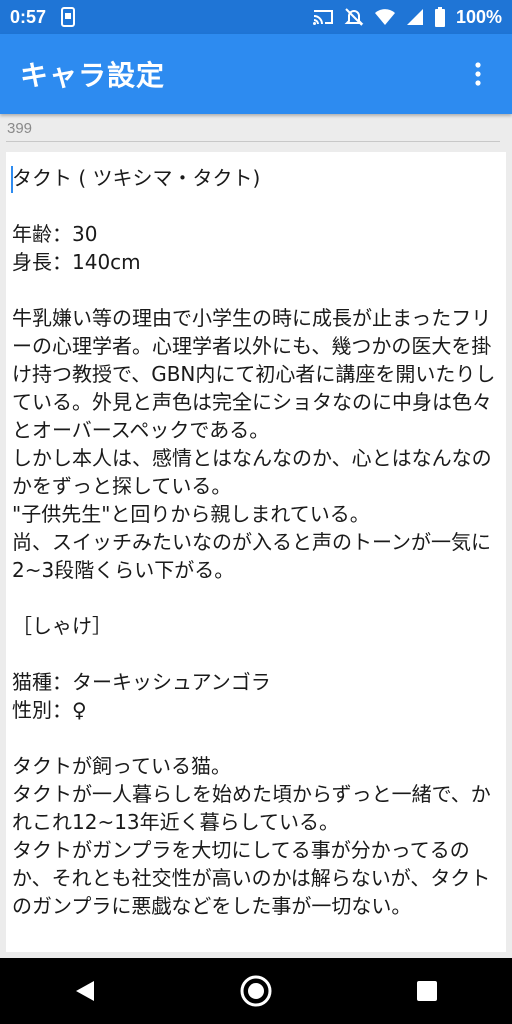 The width and height of the screenshot is (512, 1024). I want to click on overflow-menu-button, so click(478, 74).